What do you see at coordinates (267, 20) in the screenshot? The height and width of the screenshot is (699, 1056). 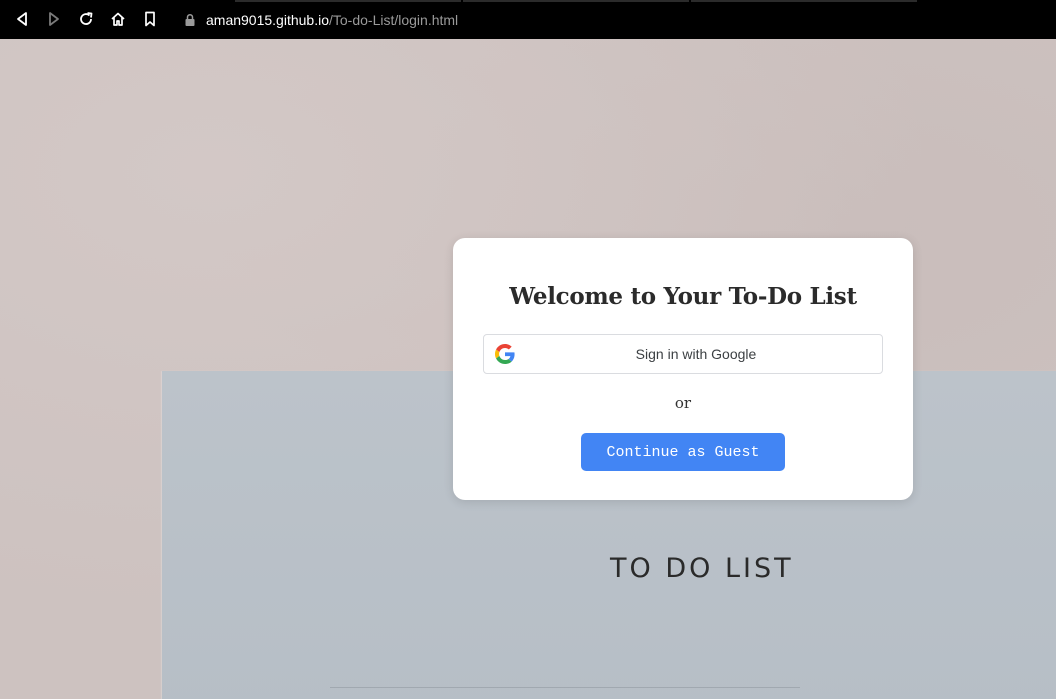 I see `url-host: aman9015.github.io` at bounding box center [267, 20].